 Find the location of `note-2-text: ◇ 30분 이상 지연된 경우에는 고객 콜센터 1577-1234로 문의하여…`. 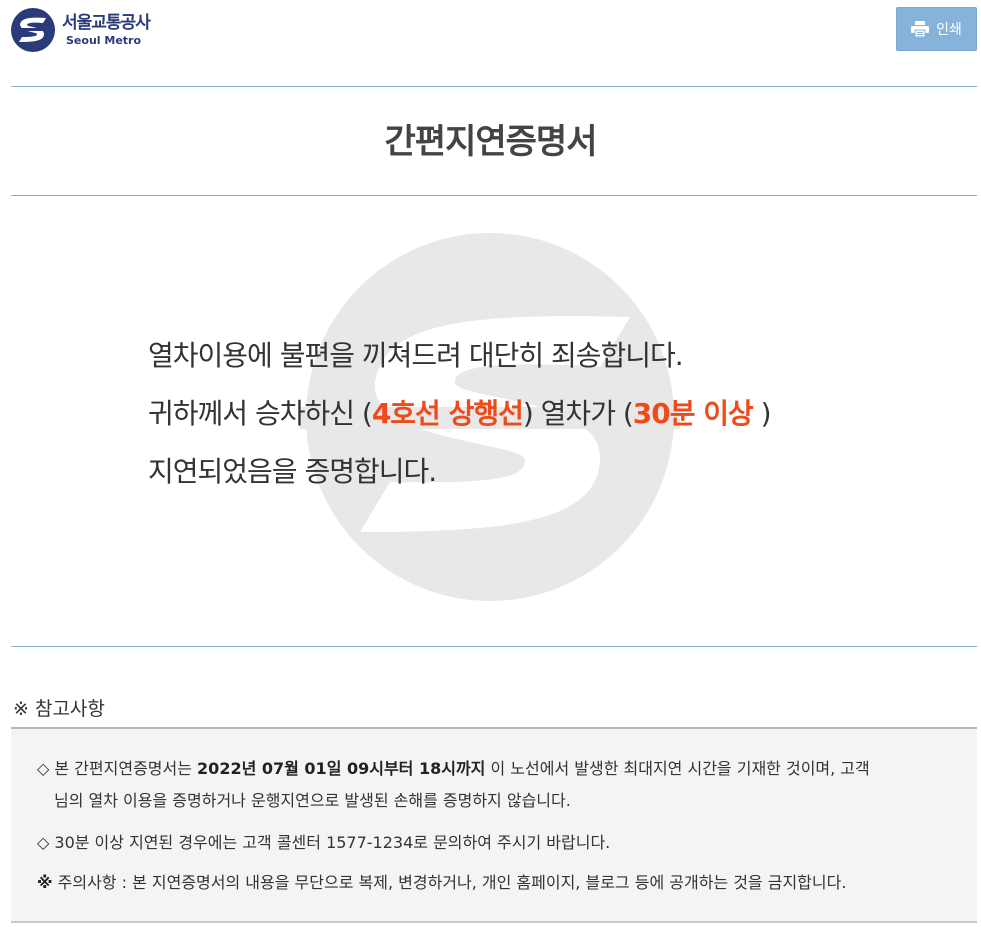

note-2-text: ◇ 30분 이상 지연된 경우에는 고객 콜센터 1577-1234로 문의하여… is located at coordinates (324, 842).